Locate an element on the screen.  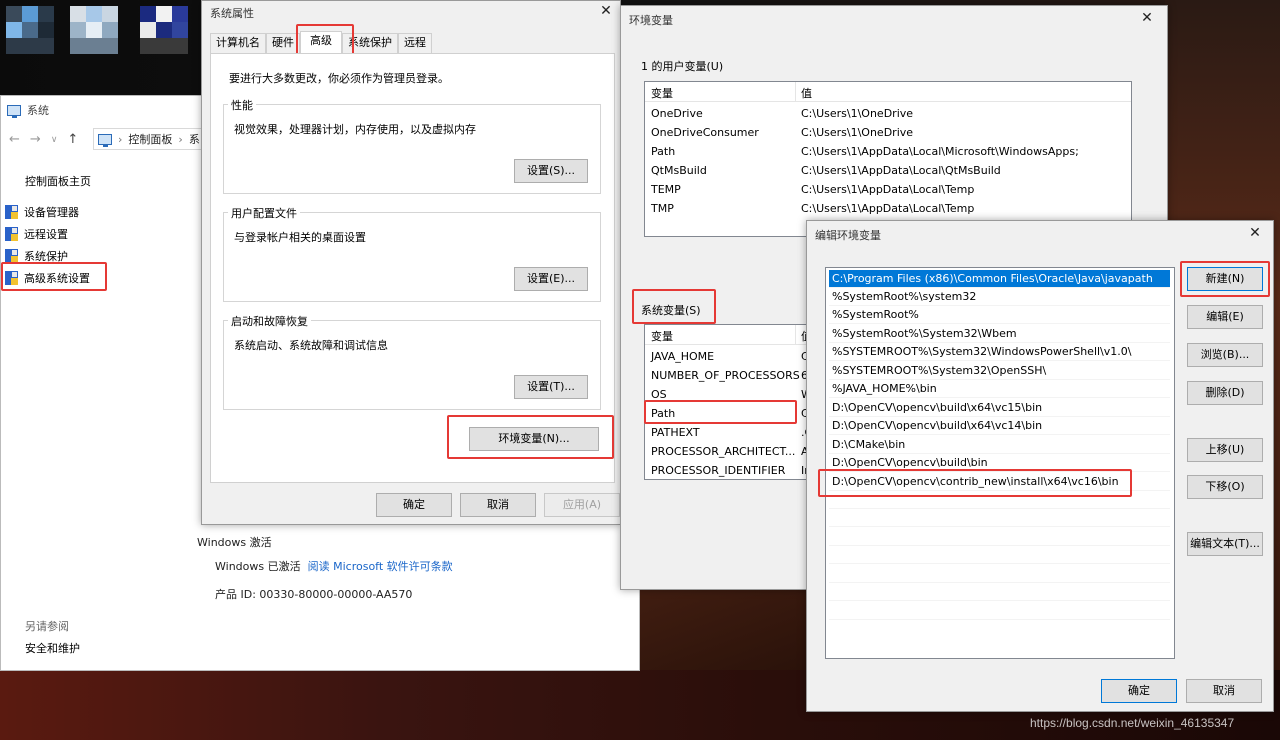
nav-buttons: ← → ∨ ↑ is located at coordinates (43, 139).